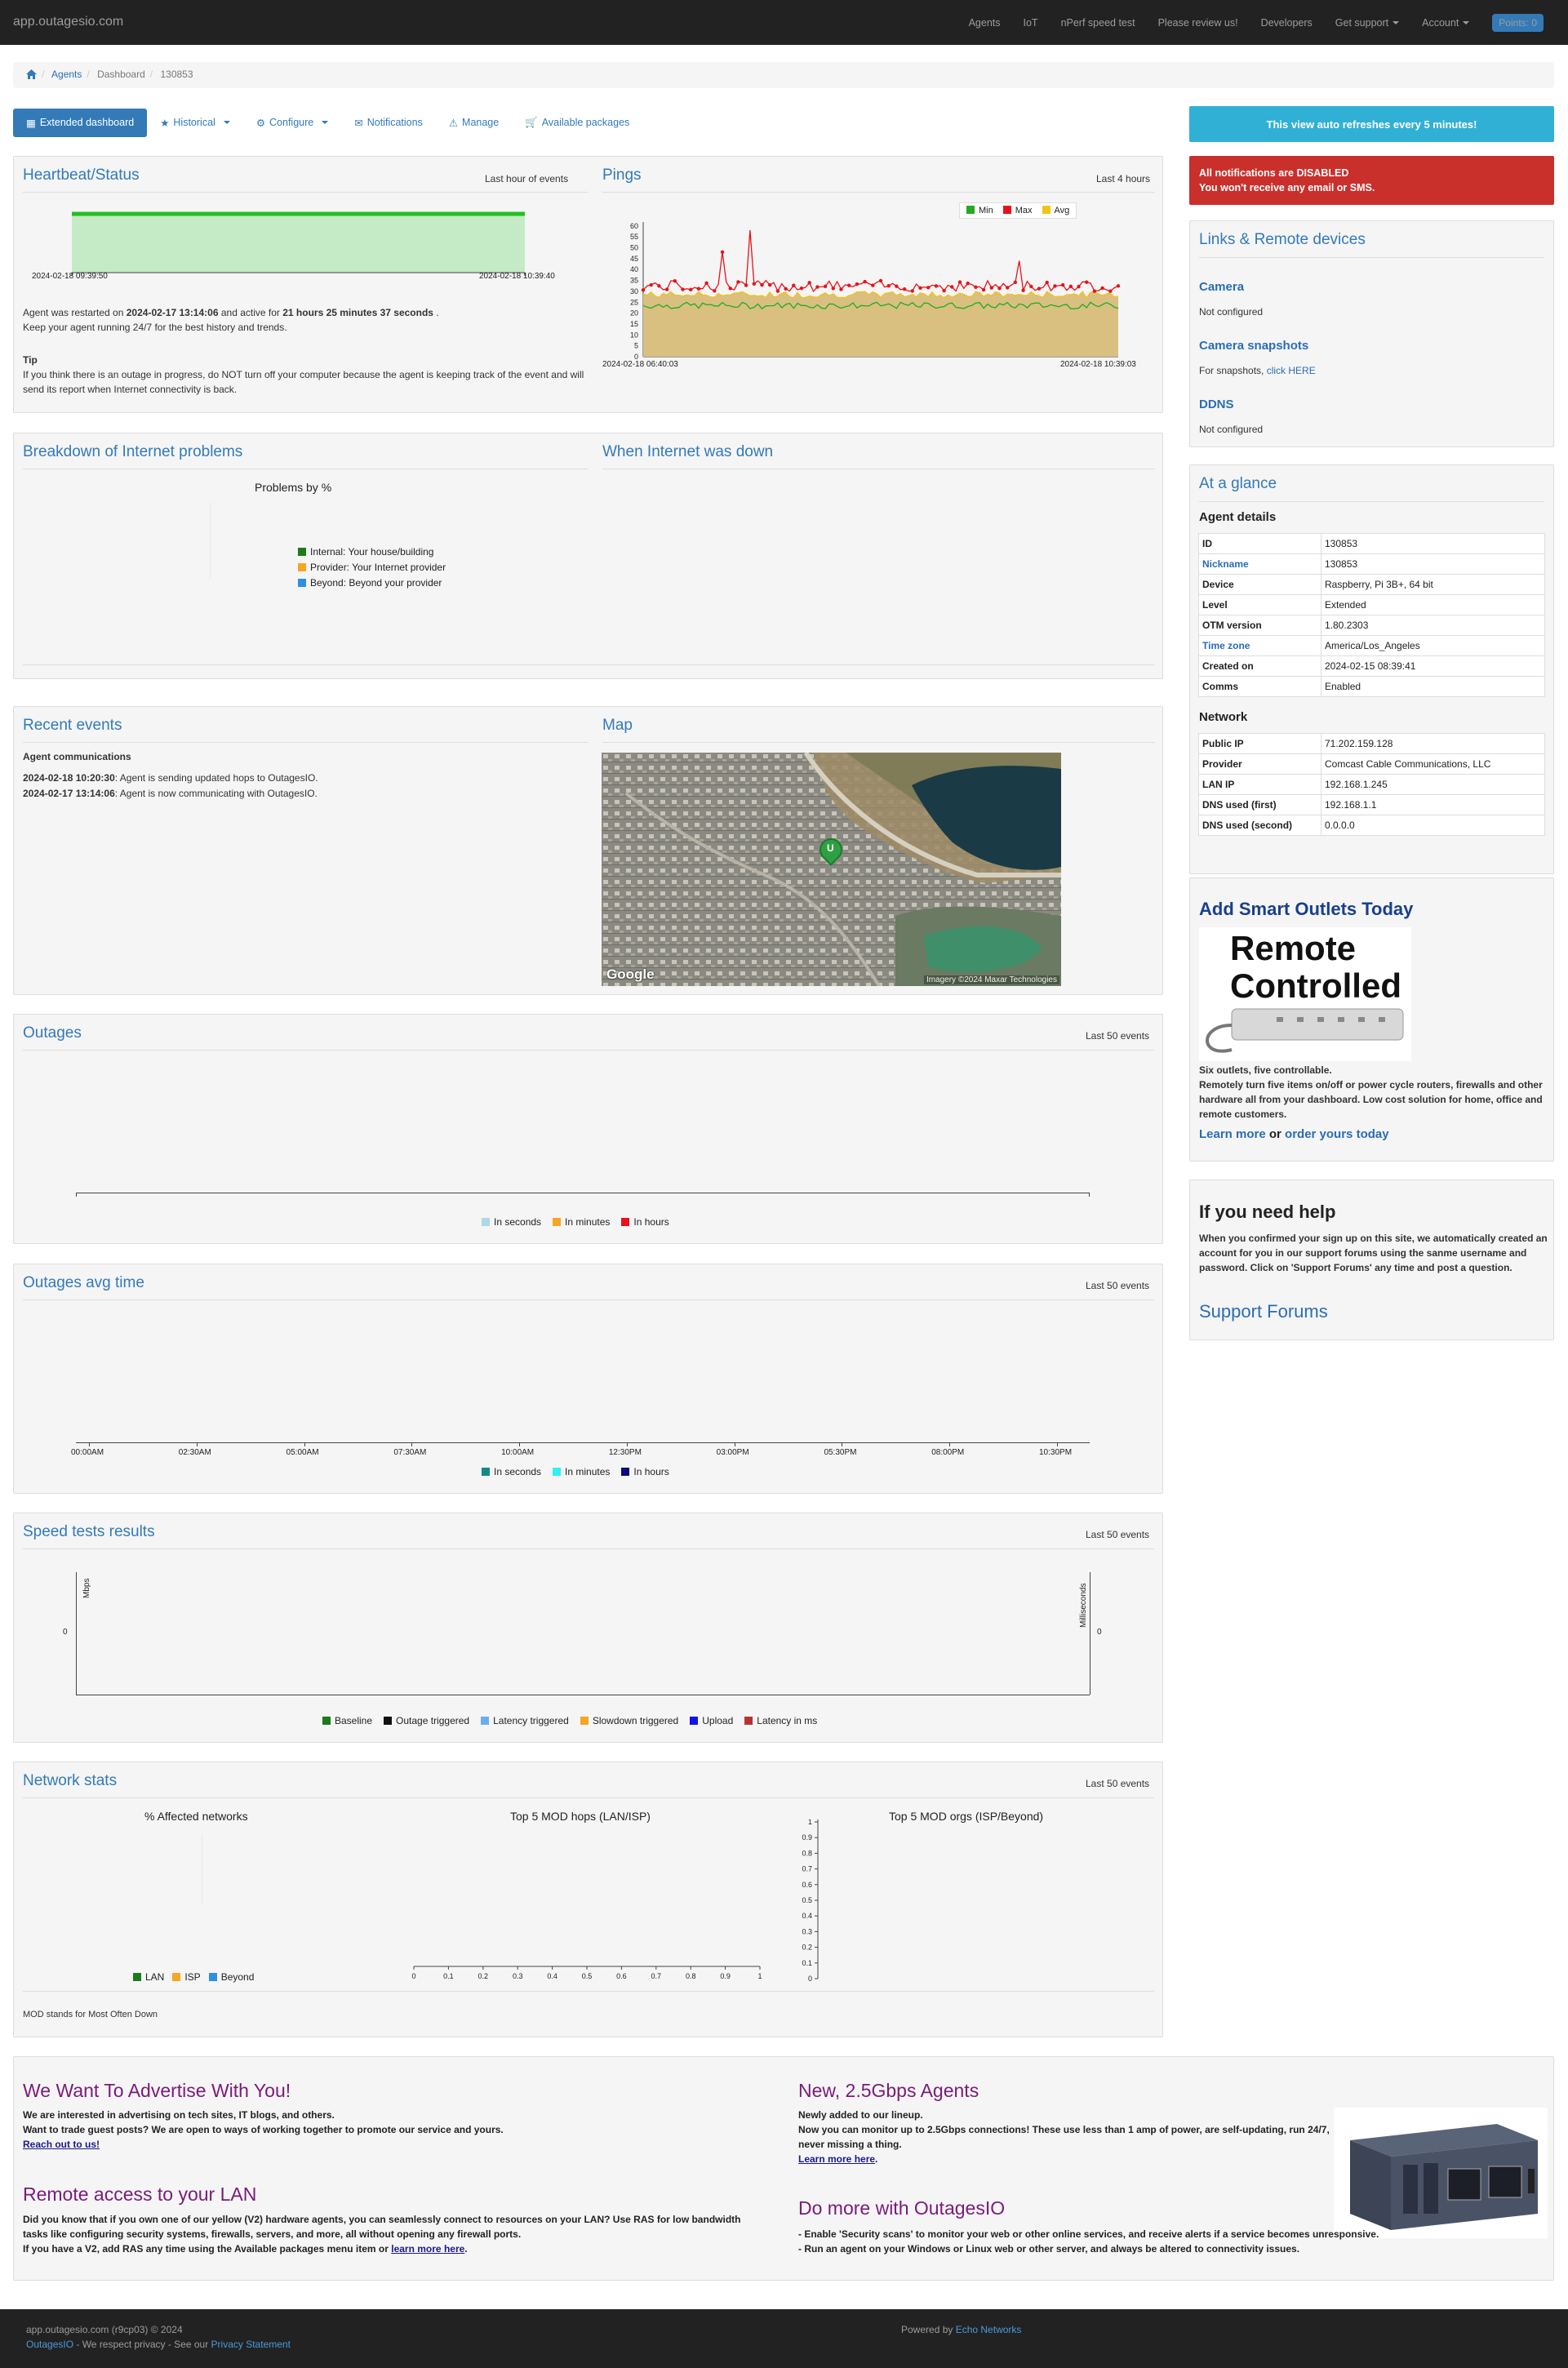 The width and height of the screenshot is (1568, 2368). What do you see at coordinates (1446, 23) in the screenshot?
I see `nav-account-dropdown: Account` at bounding box center [1446, 23].